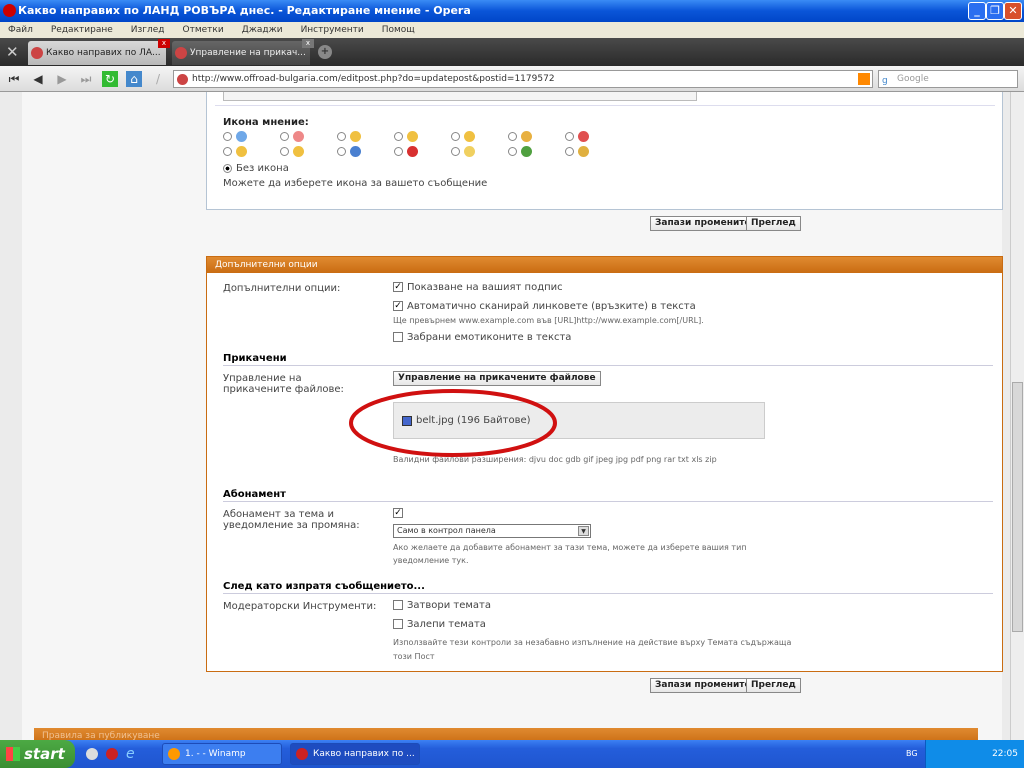  What do you see at coordinates (583, 531) in the screenshot?
I see `chevron-down-icon: ▼` at bounding box center [583, 531].